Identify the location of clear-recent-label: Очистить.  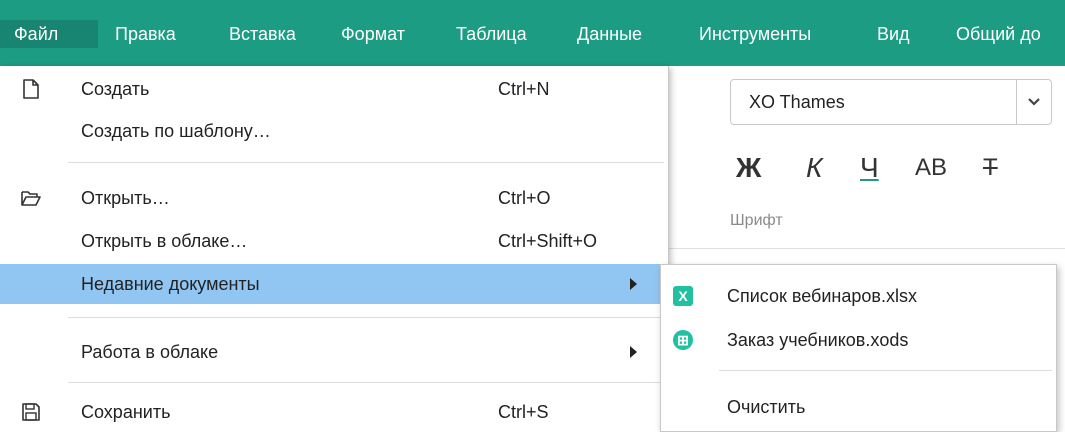
(766, 407).